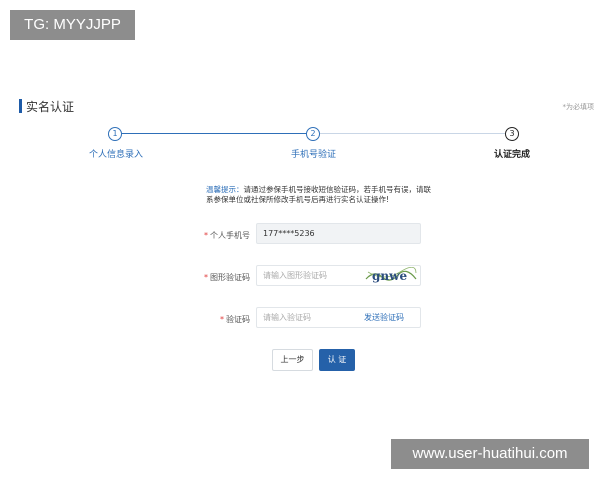 The height and width of the screenshot is (480, 600). Describe the element at coordinates (116, 155) in the screenshot. I see `step-1-label: 个人信息录入` at that location.